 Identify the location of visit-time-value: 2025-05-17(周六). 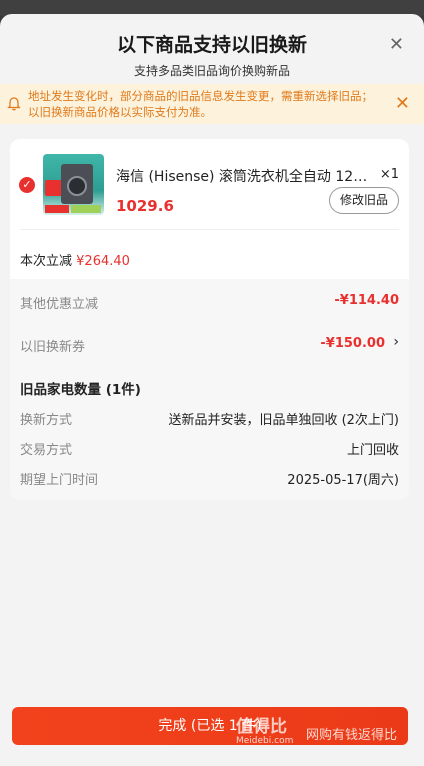
(343, 480).